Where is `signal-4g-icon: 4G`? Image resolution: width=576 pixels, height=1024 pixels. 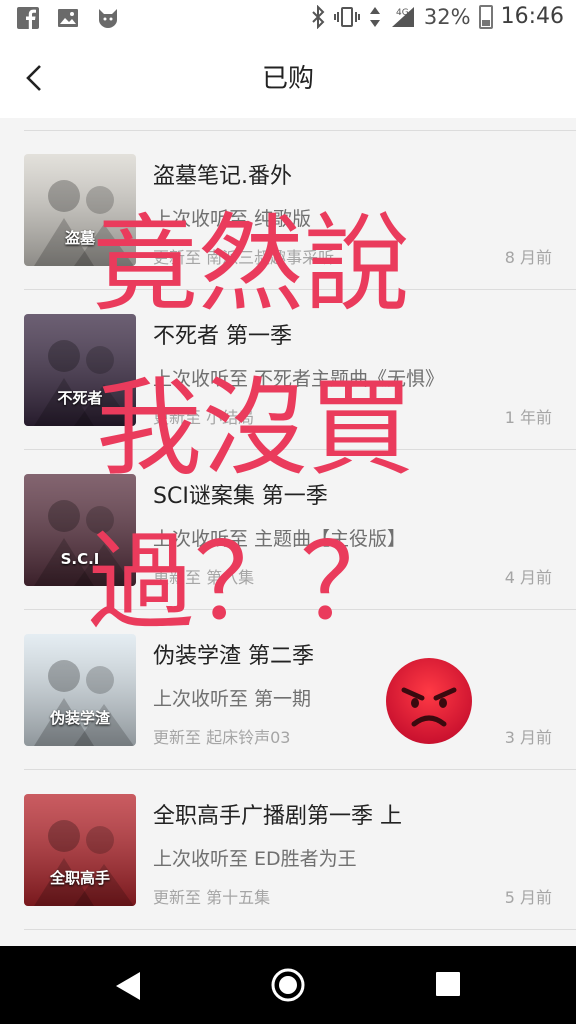
signal-4g-icon: 4G is located at coordinates (402, 16).